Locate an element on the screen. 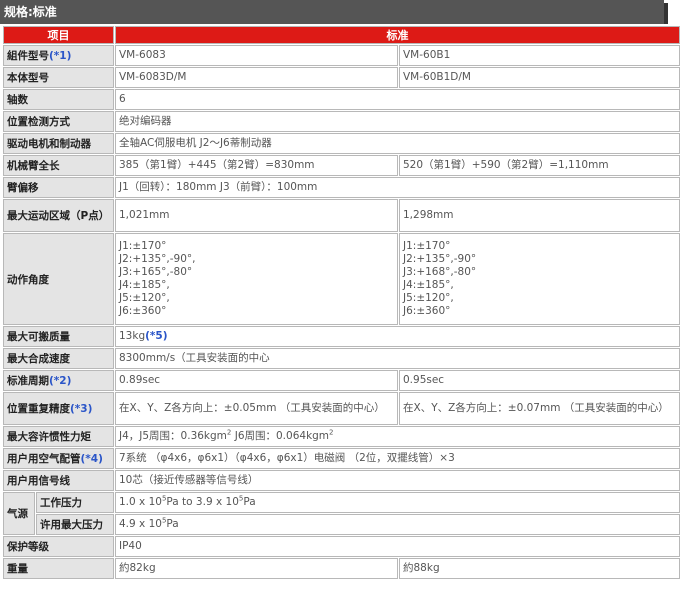 This screenshot has height=613, width=680. table-row: 保护等级 IP40 is located at coordinates (341, 546).